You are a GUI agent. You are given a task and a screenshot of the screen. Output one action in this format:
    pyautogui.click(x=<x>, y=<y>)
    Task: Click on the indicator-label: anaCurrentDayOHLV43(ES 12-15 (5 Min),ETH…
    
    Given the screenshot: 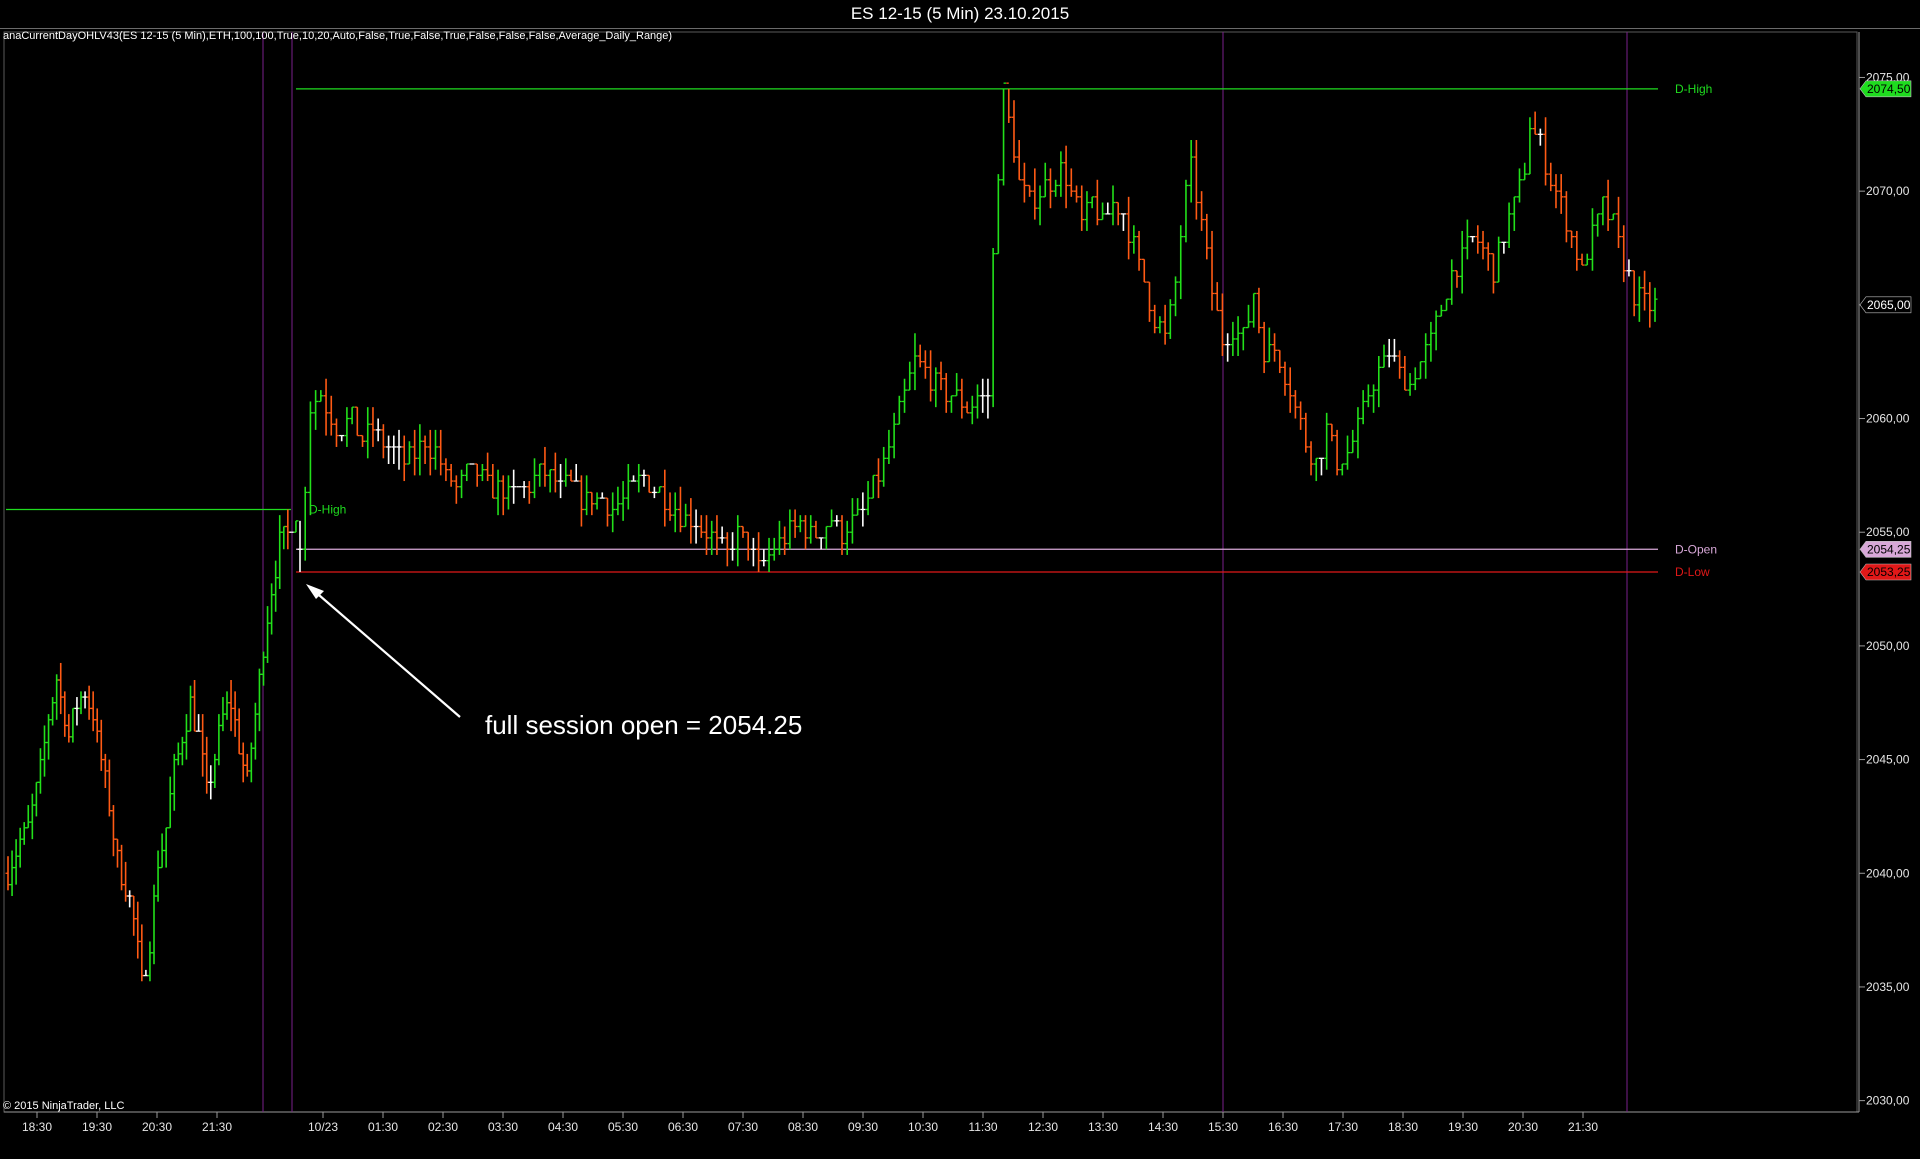 What is the action you would take?
    pyautogui.click(x=337, y=36)
    